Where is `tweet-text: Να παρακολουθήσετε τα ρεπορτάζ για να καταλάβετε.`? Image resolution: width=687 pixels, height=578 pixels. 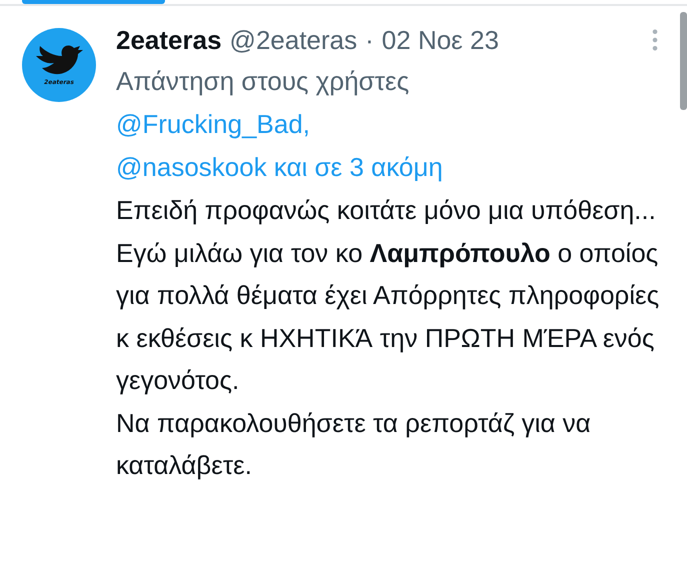 tweet-text: Να παρακολουθήσετε τα ρεπορτάζ για να καταλάβετε. is located at coordinates (354, 444).